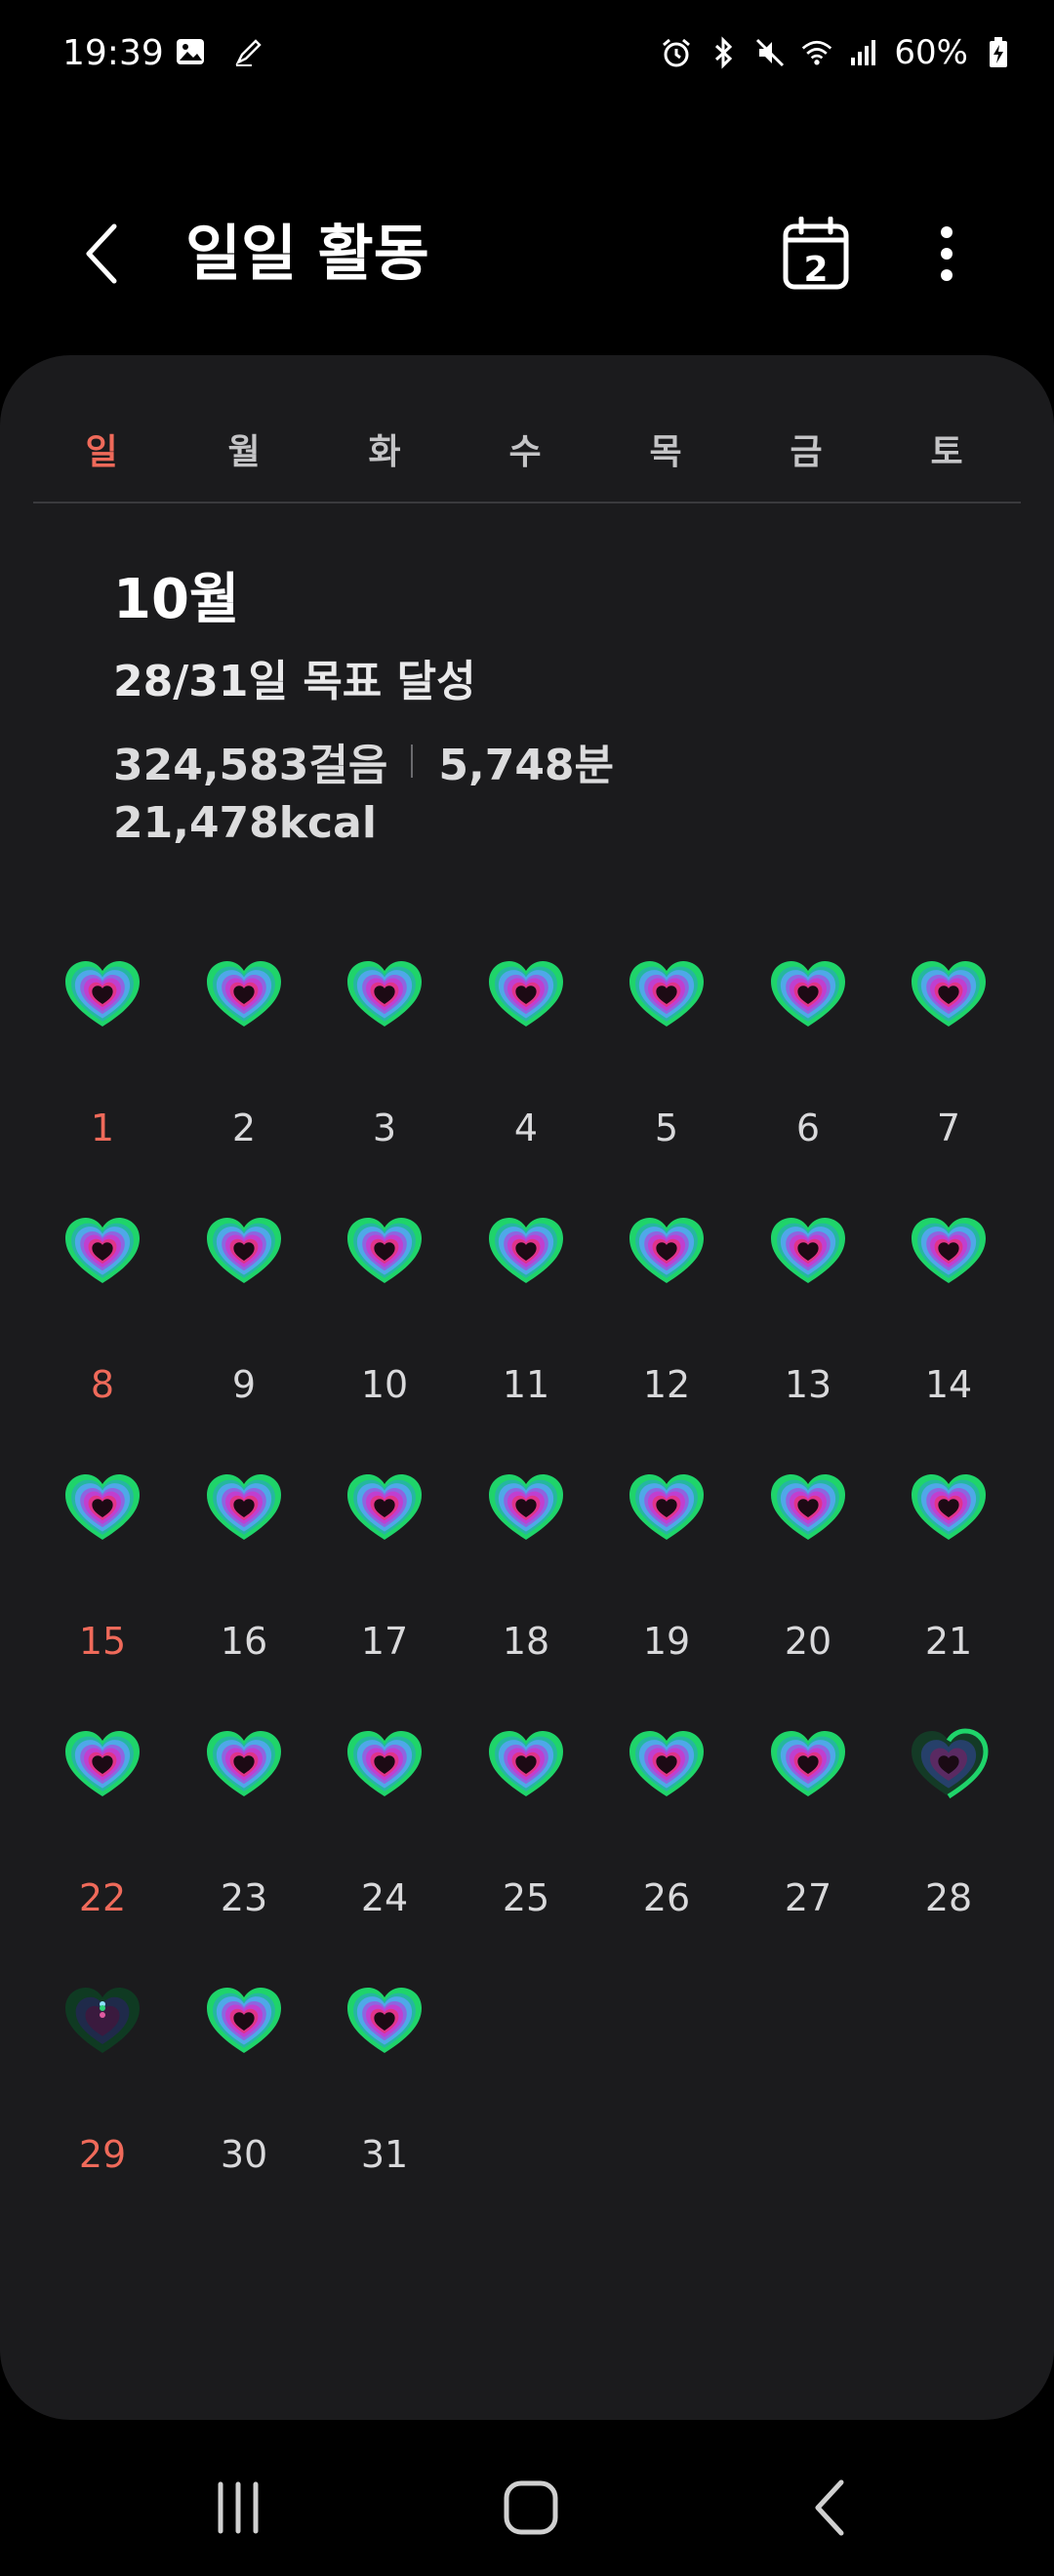 The width and height of the screenshot is (1054, 2576). I want to click on day-number: 31, so click(385, 2154).